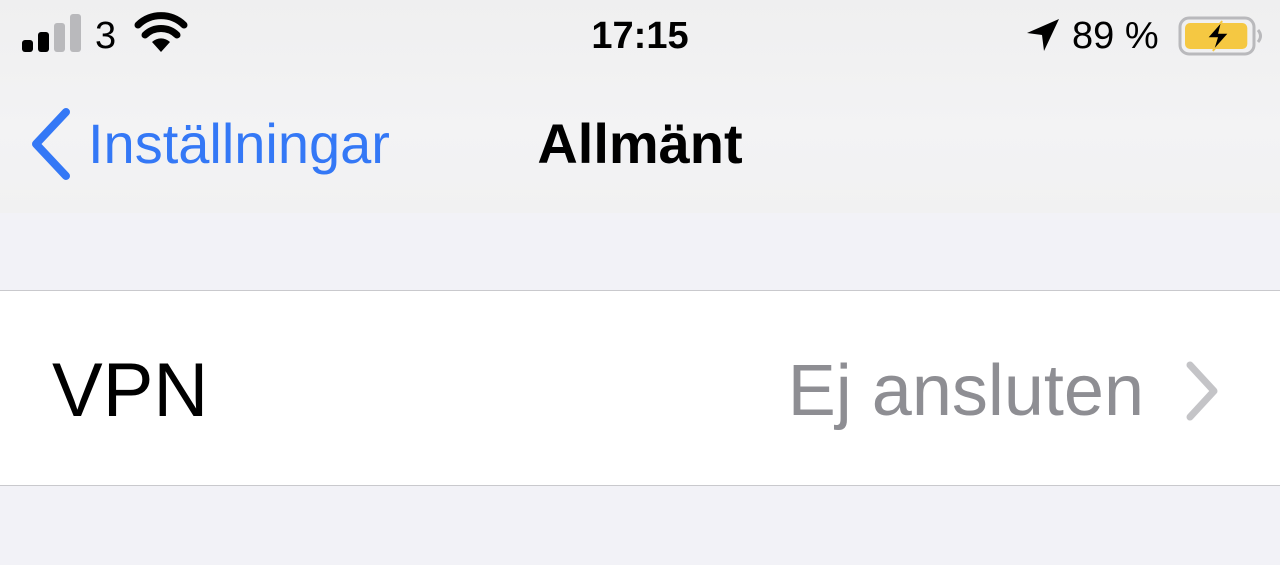 Image resolution: width=1280 pixels, height=565 pixels. What do you see at coordinates (1043, 35) in the screenshot?
I see `location-icon` at bounding box center [1043, 35].